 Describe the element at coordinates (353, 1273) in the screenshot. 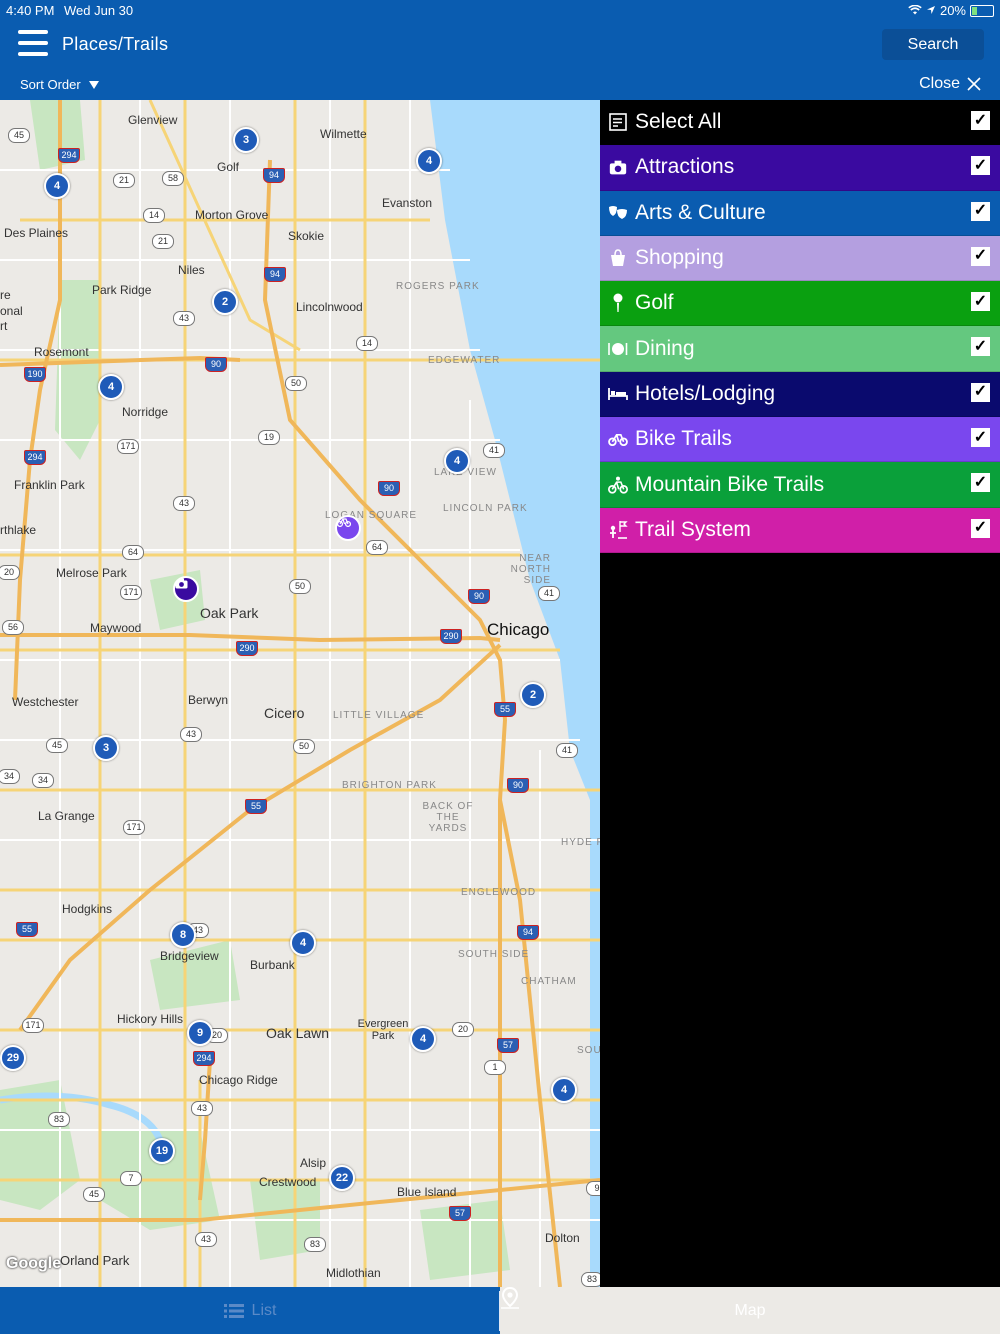

I see `place-label: Midlothian` at that location.